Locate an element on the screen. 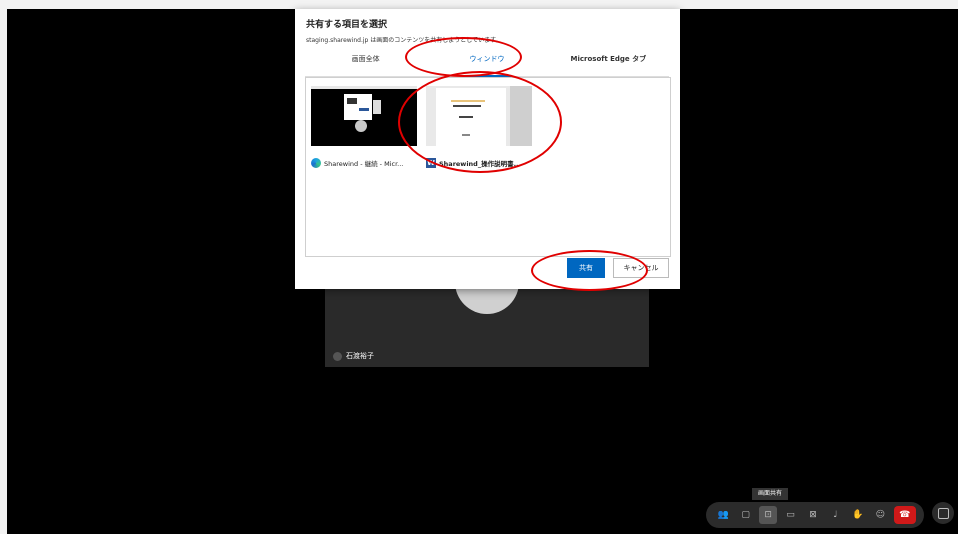 The width and height of the screenshot is (958, 534). share-tabs: 画面全体 ウィンドウ Microsoft Edge タブ is located at coordinates (487, 64).